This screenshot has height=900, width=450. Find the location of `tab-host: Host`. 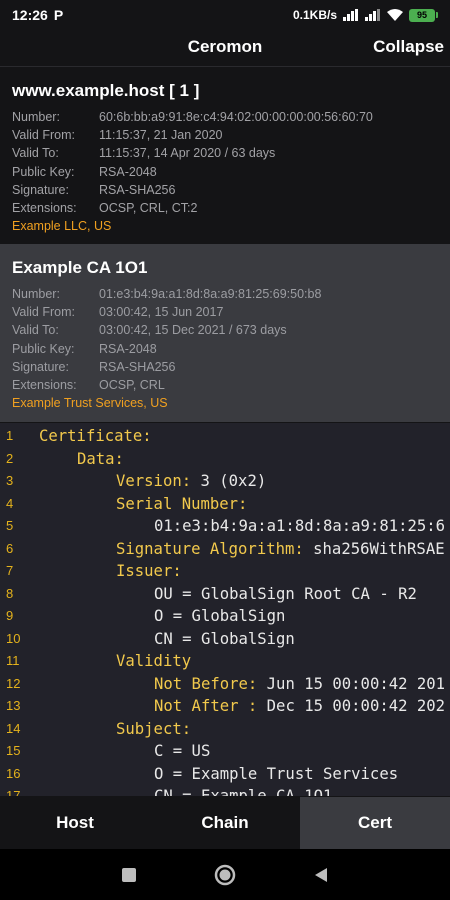

tab-host: Host is located at coordinates (75, 823).